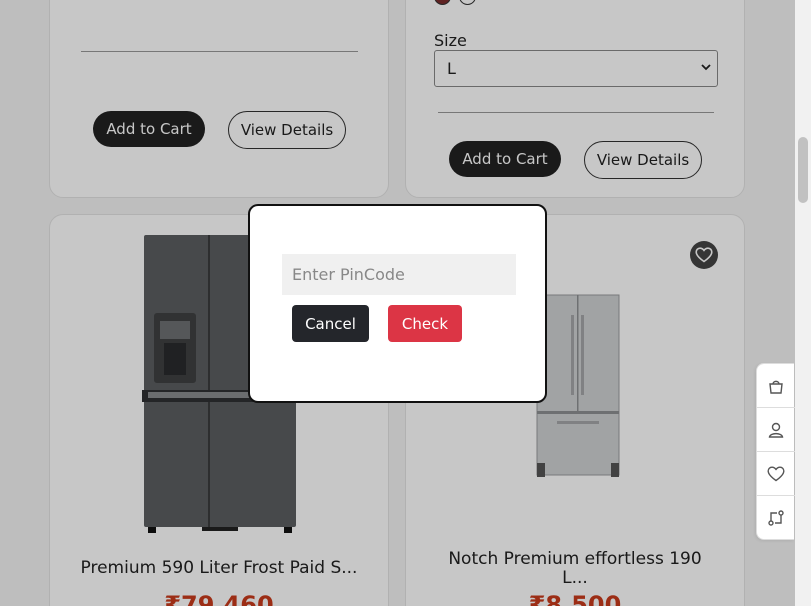  Describe the element at coordinates (776, 474) in the screenshot. I see `heart-icon` at that location.